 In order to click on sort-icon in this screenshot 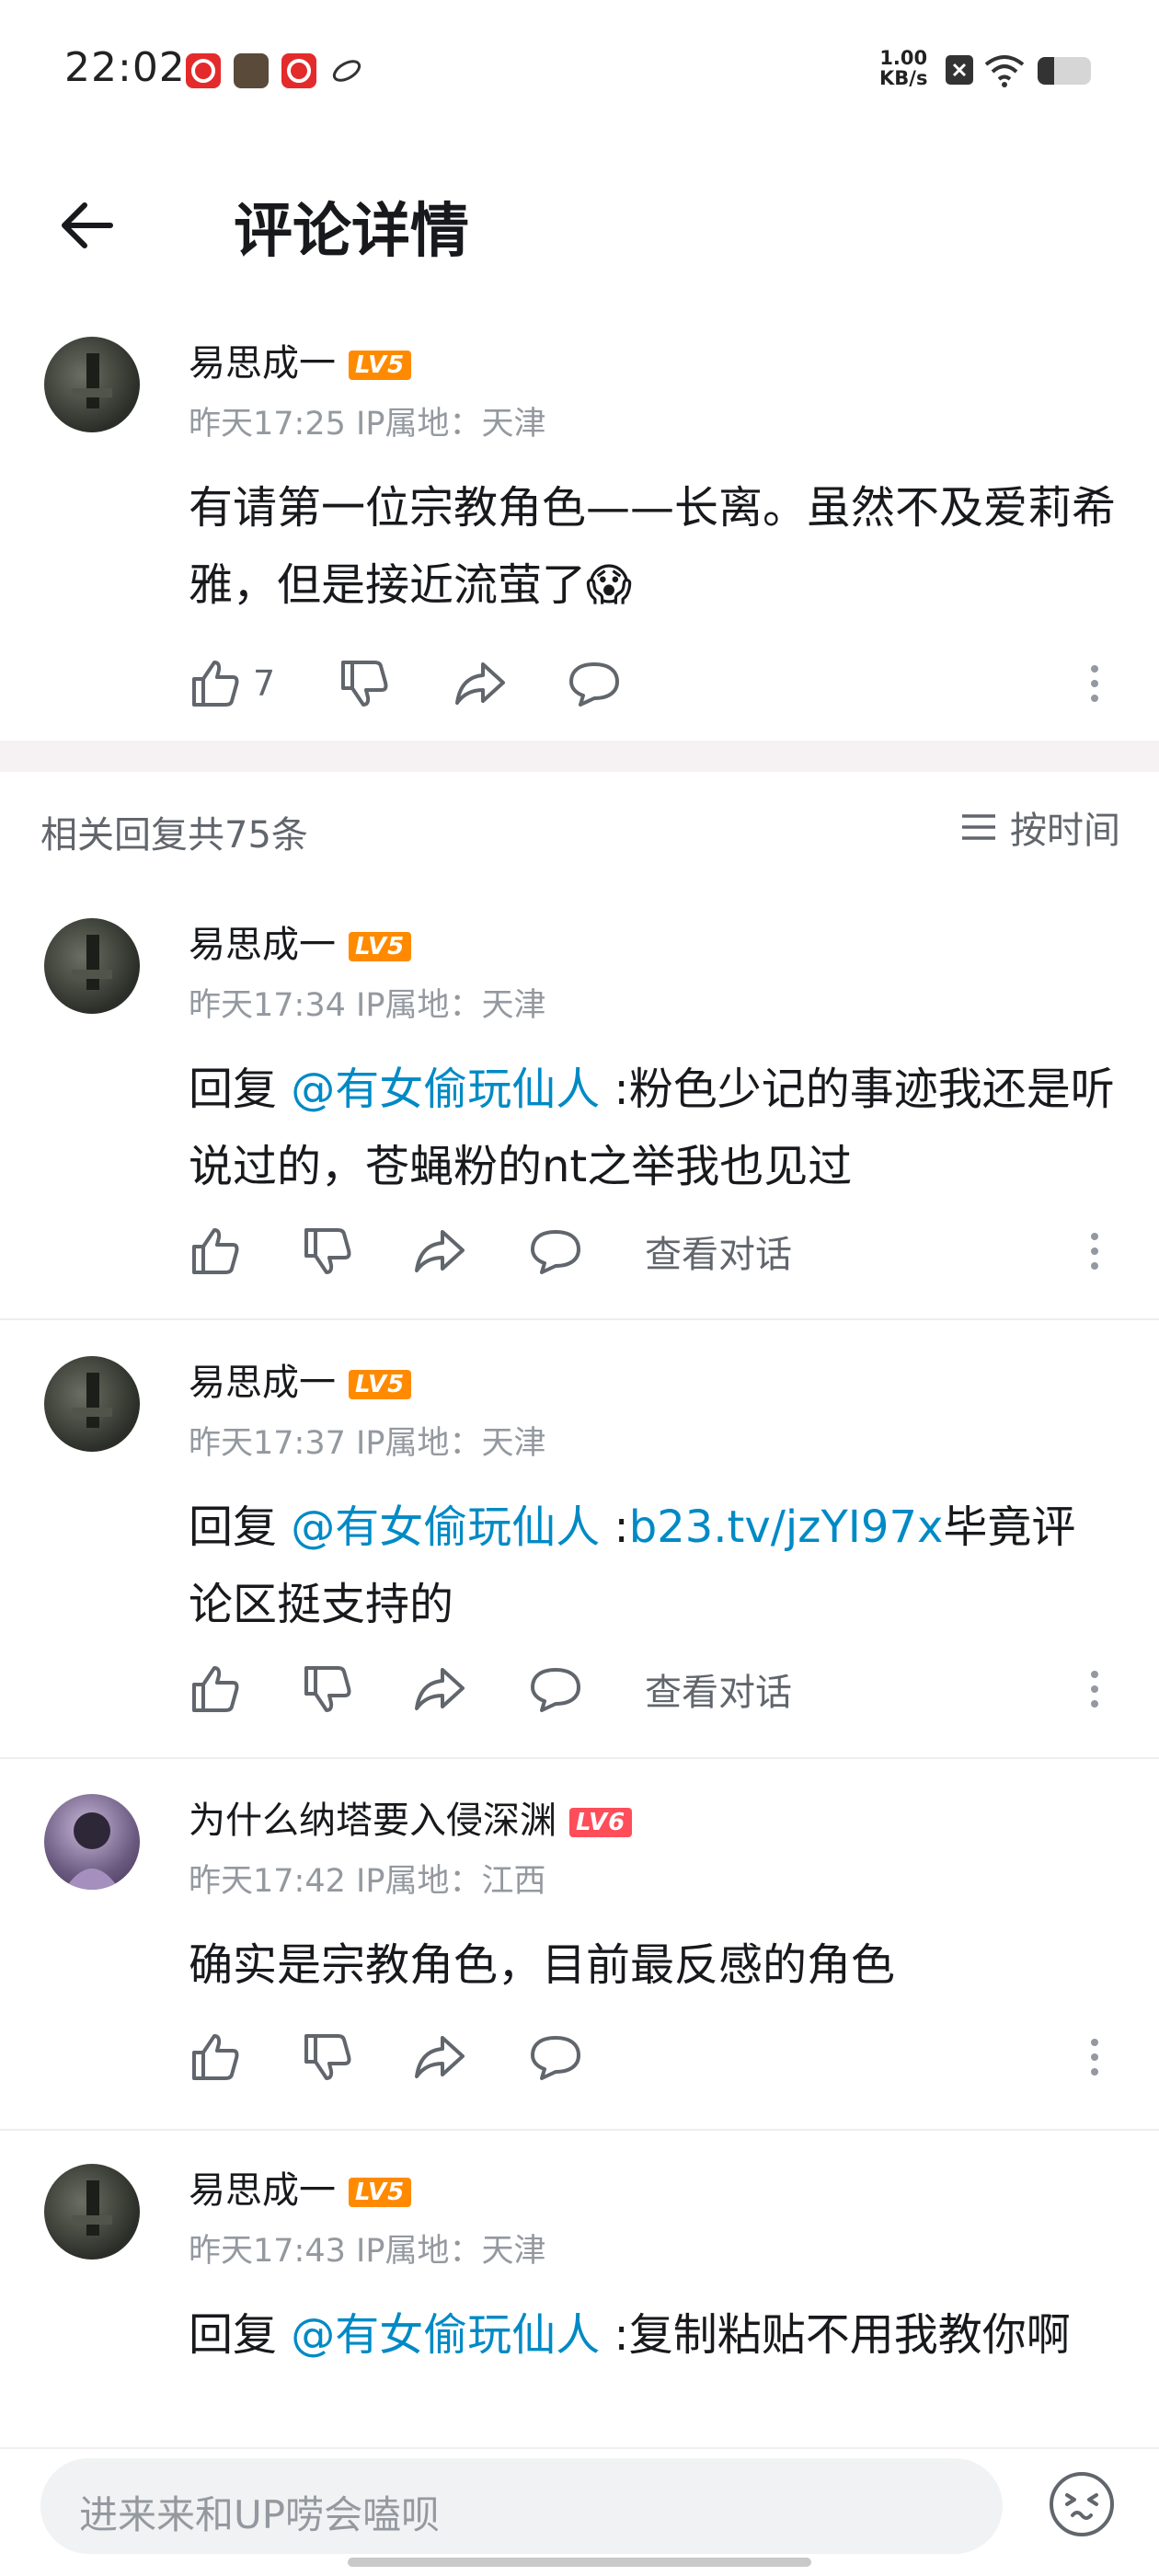, I will do `click(978, 827)`.